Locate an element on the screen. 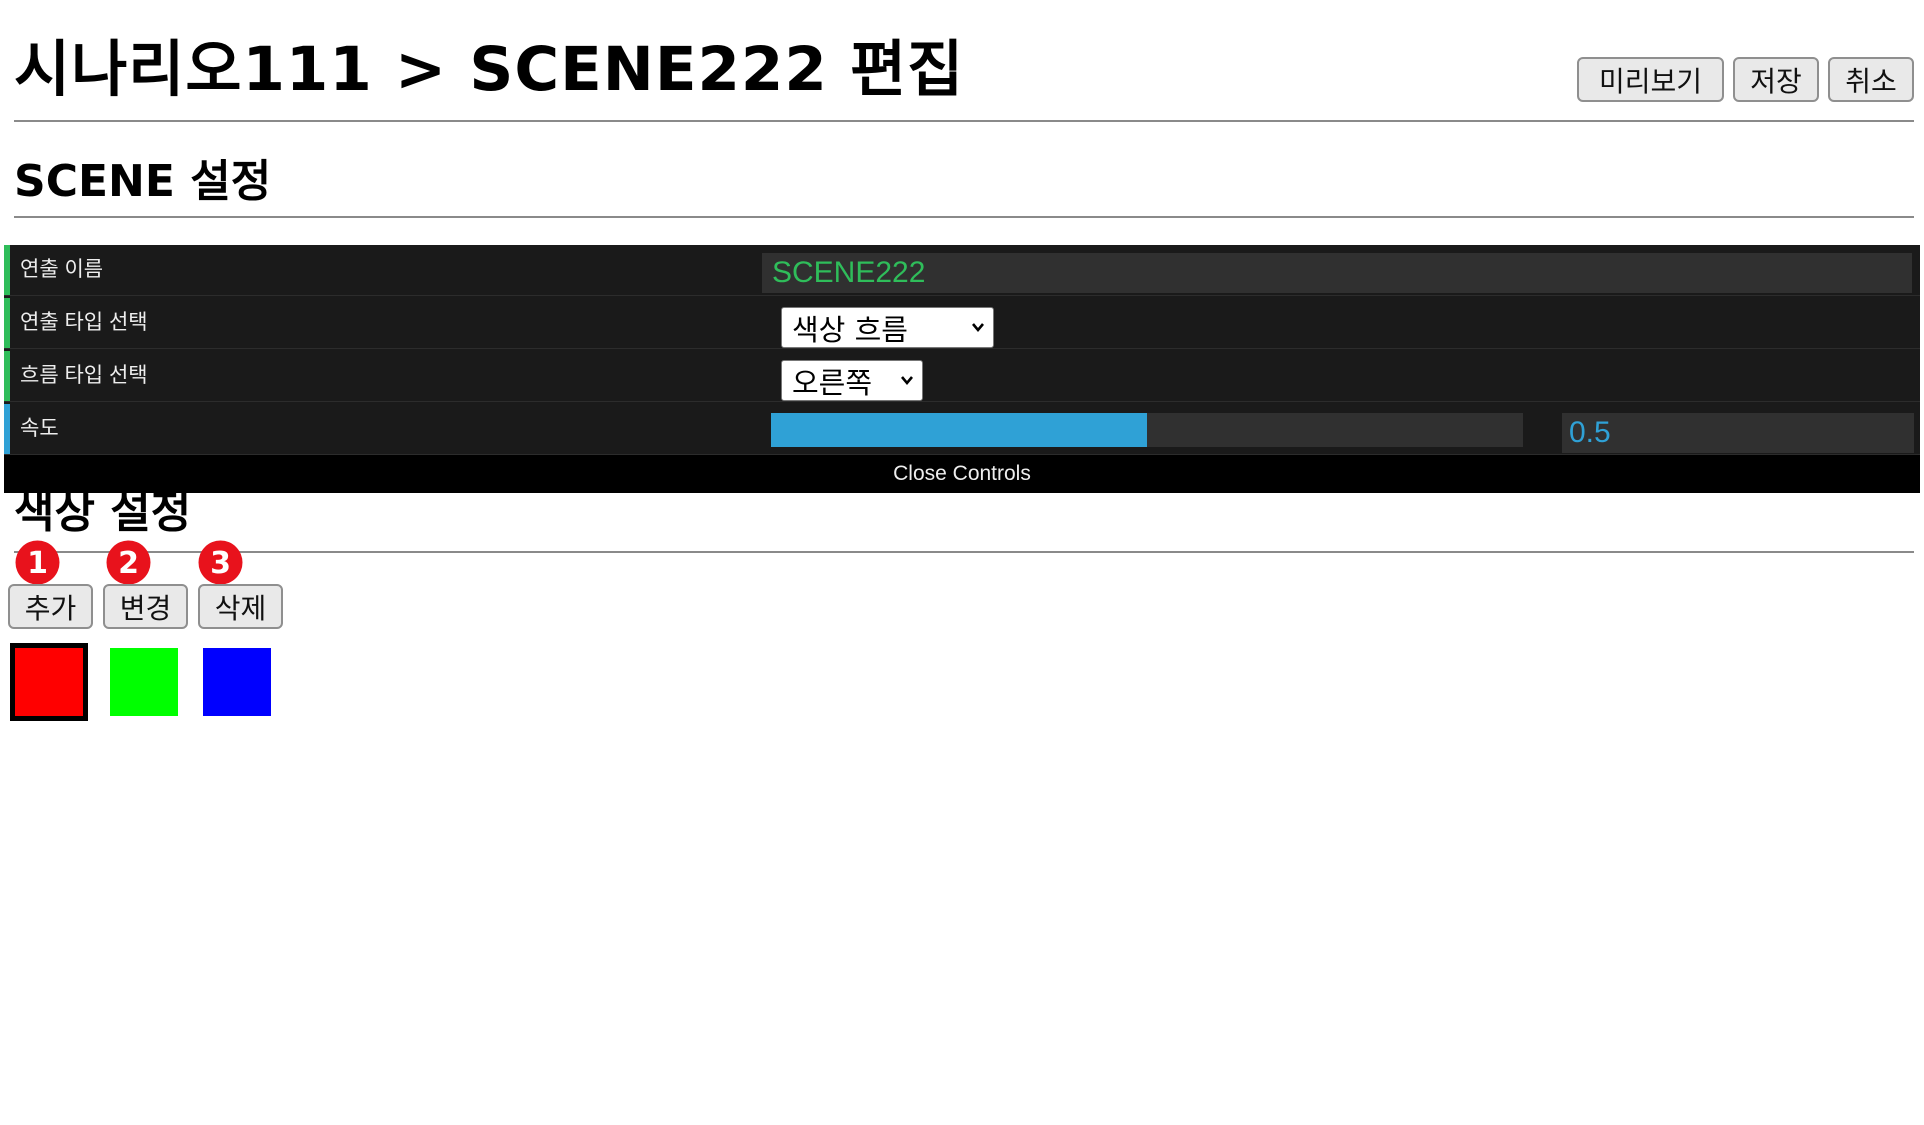  save-button: 저장 is located at coordinates (1776, 79).